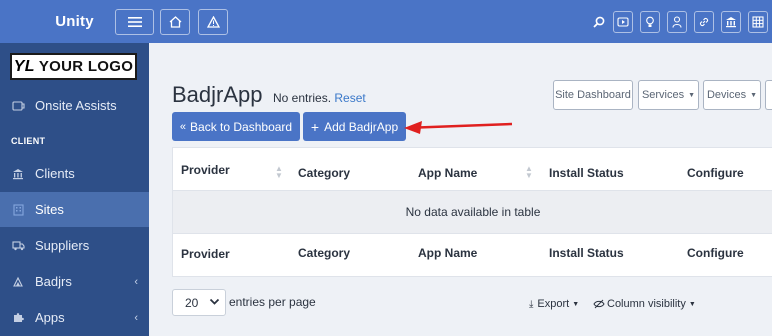 This screenshot has height=336, width=772. I want to click on institution-button, so click(731, 22).